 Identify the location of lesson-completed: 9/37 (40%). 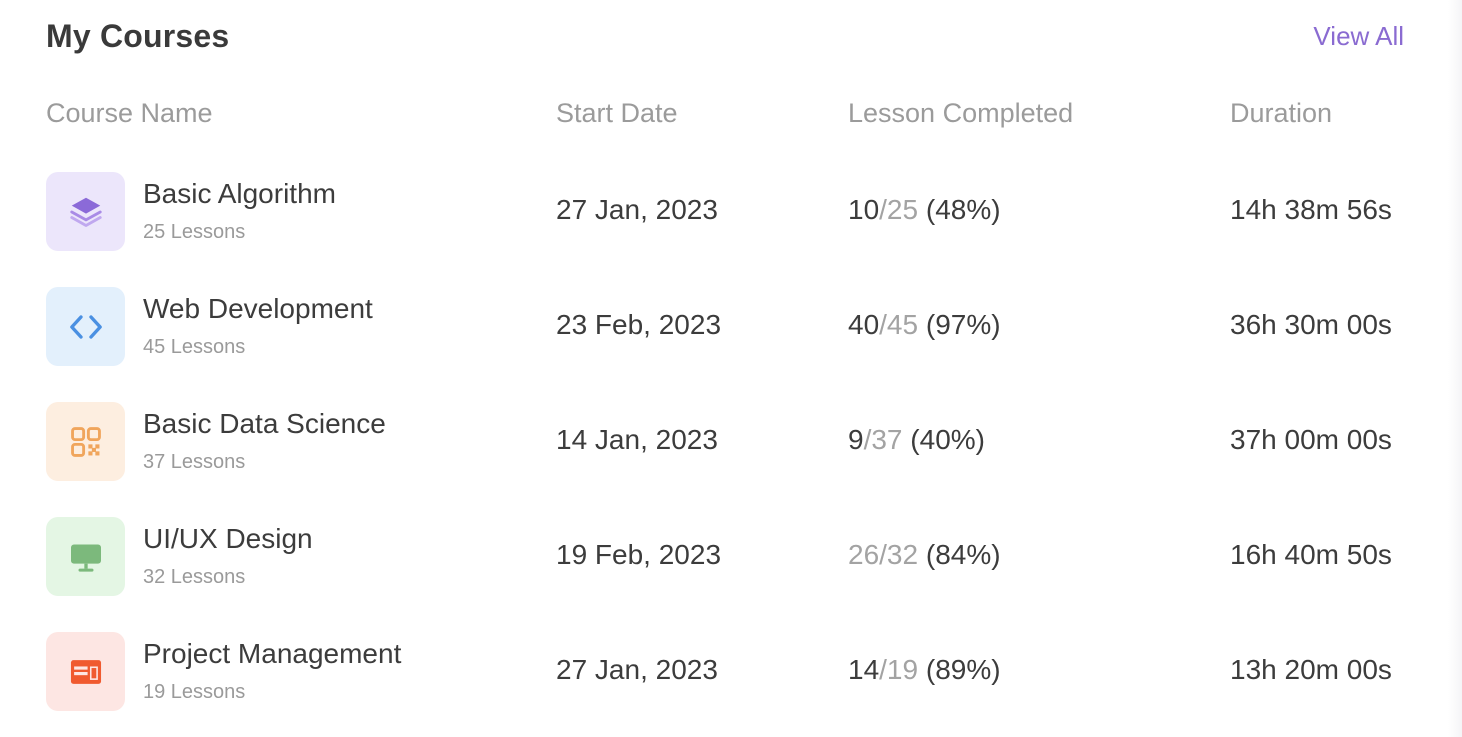
(916, 440).